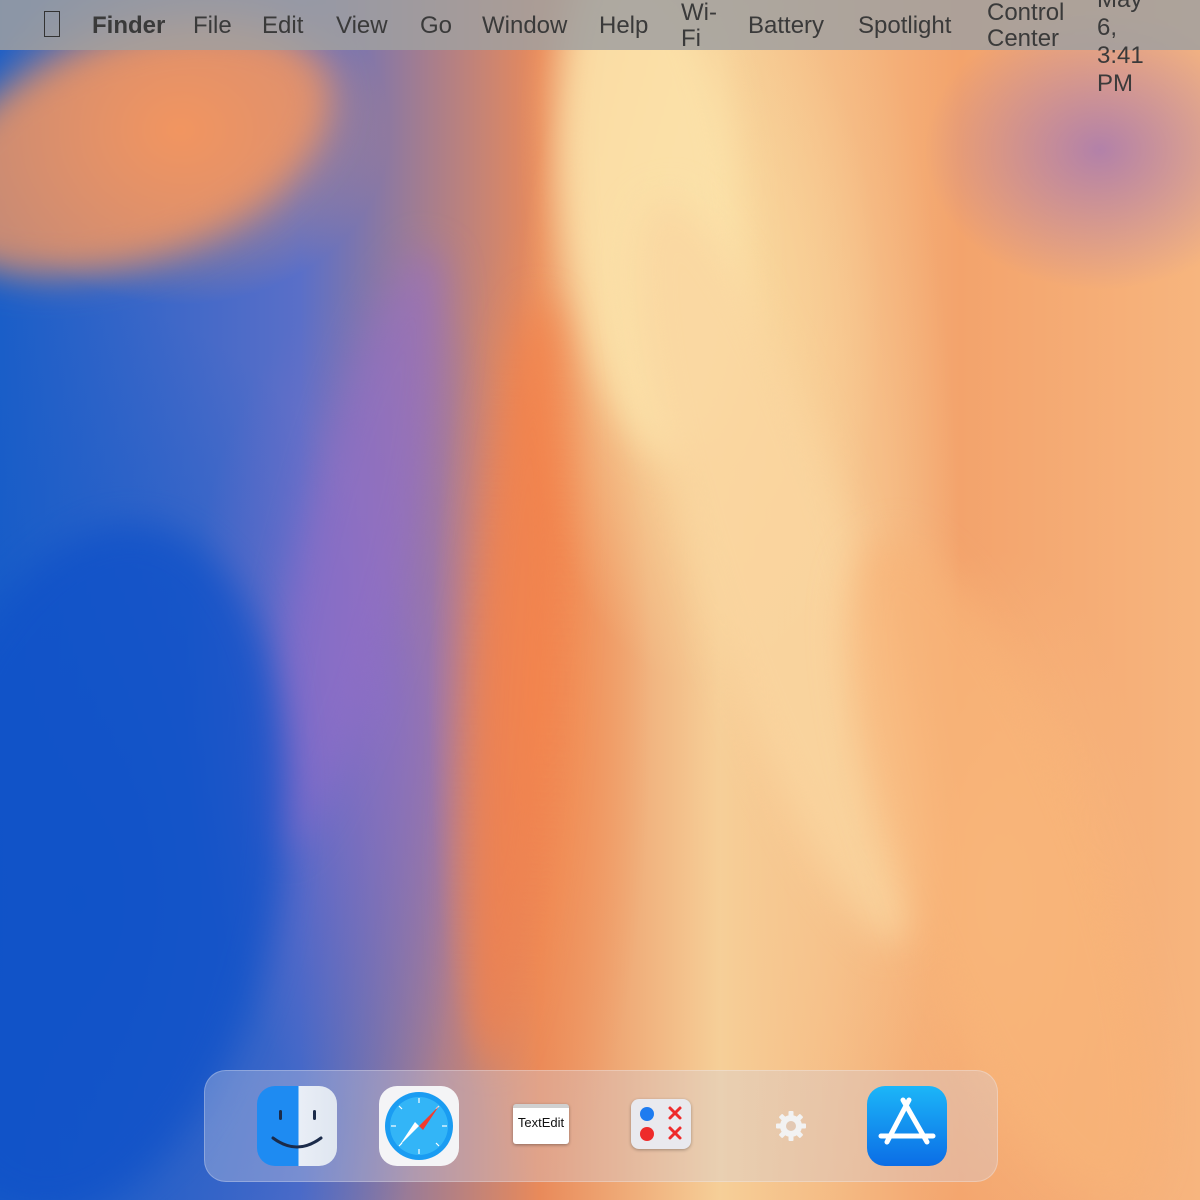  What do you see at coordinates (515, 680) in the screenshot?
I see `wallpaper-streak` at bounding box center [515, 680].